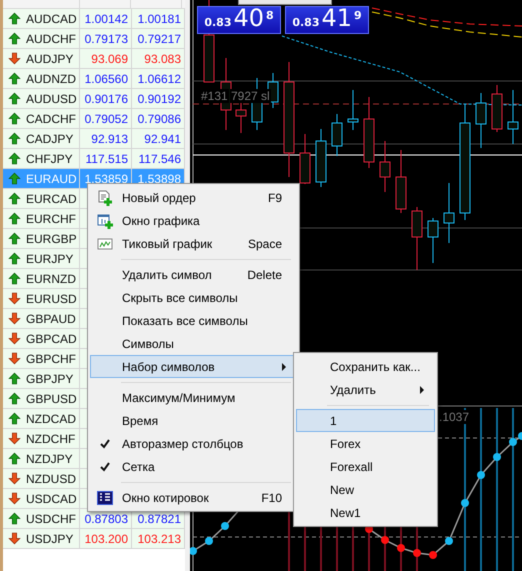 This screenshot has width=522, height=571. I want to click on order-label: #131, so click(214, 96).